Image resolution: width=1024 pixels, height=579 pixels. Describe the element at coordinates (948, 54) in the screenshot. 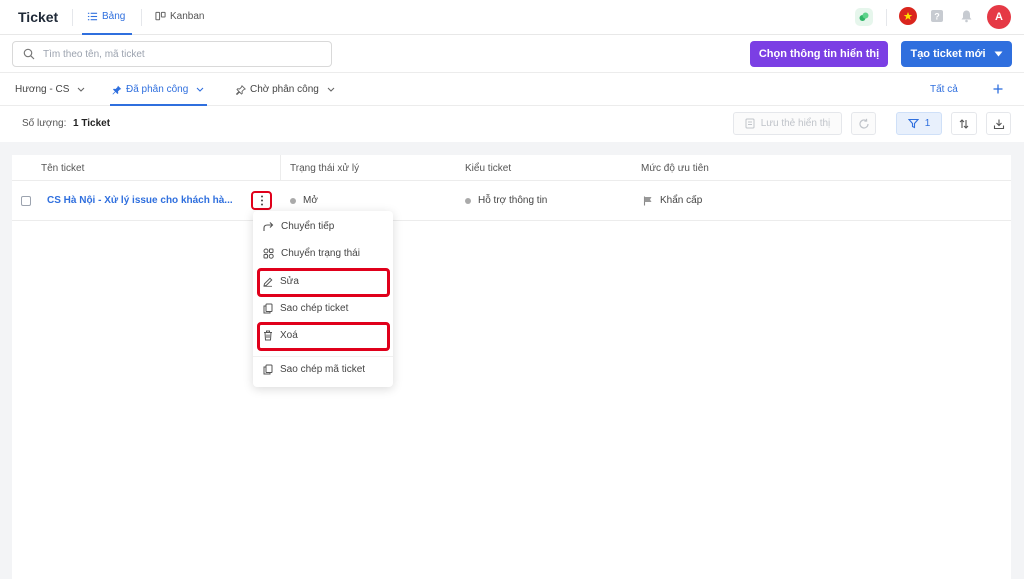

I see `button-label: Tạo ticket mới` at that location.